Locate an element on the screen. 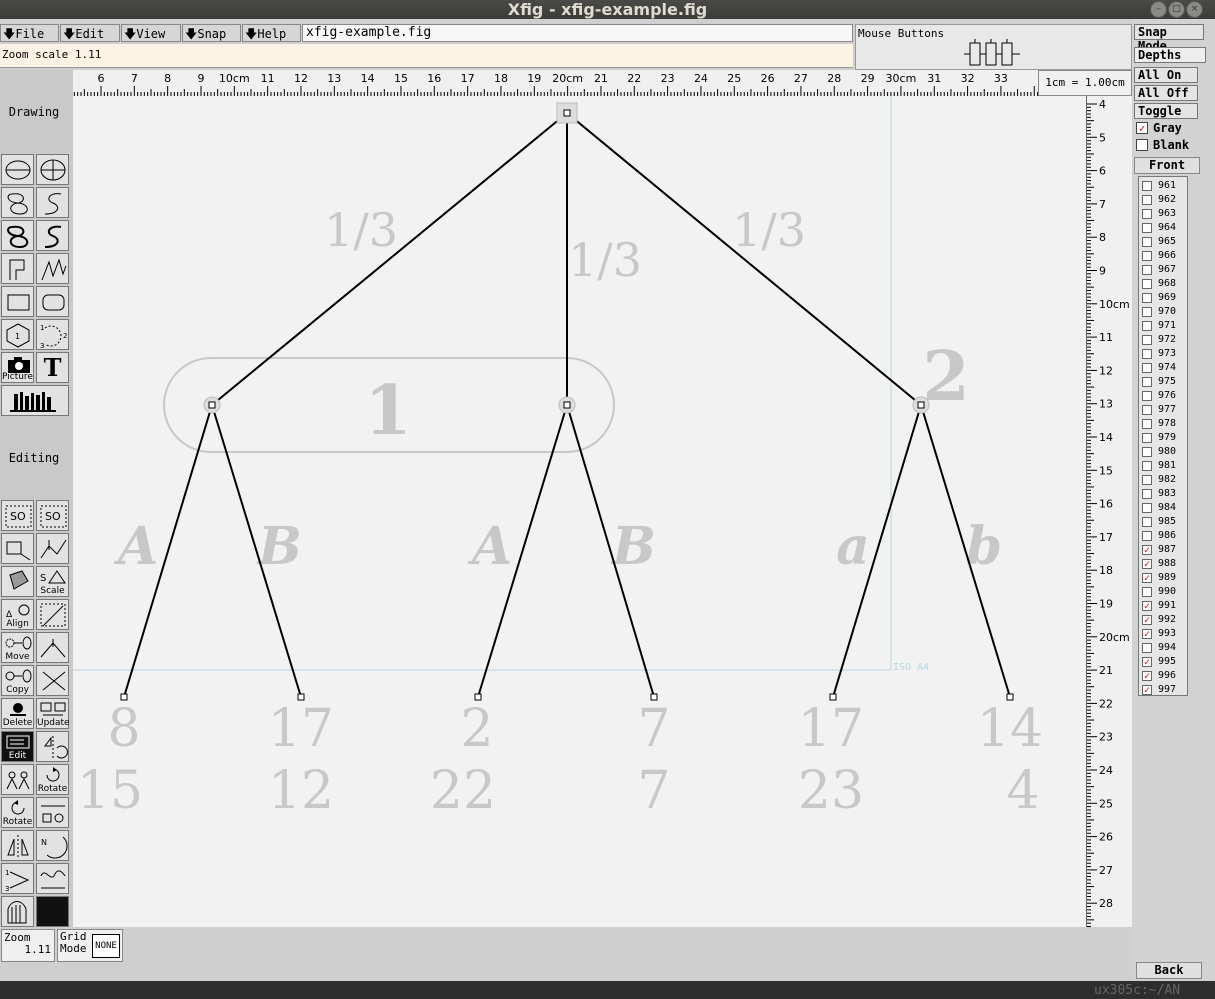 The image size is (1215, 999). move-point-tool is located at coordinates (52, 614).